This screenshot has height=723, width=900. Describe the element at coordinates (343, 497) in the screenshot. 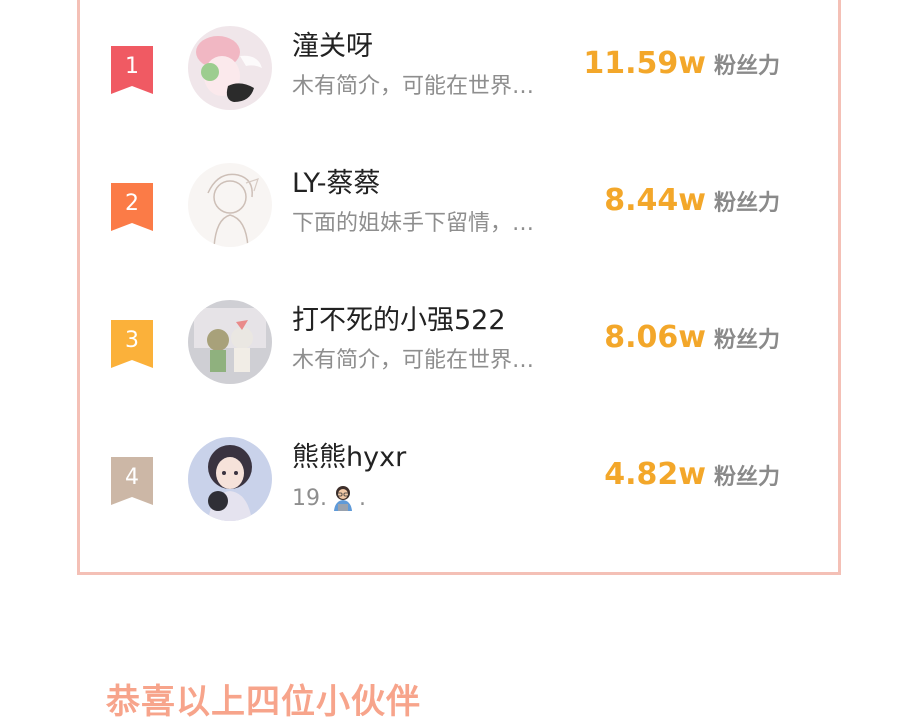

I see `woman-technologist-emoji-icon` at that location.